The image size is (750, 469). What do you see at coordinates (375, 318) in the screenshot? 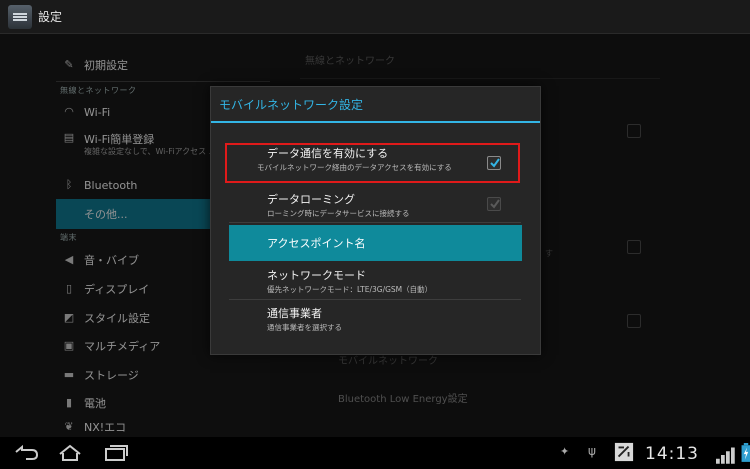
I see `option-carrier: 通信事業者 通信事業者を選択する` at bounding box center [375, 318].